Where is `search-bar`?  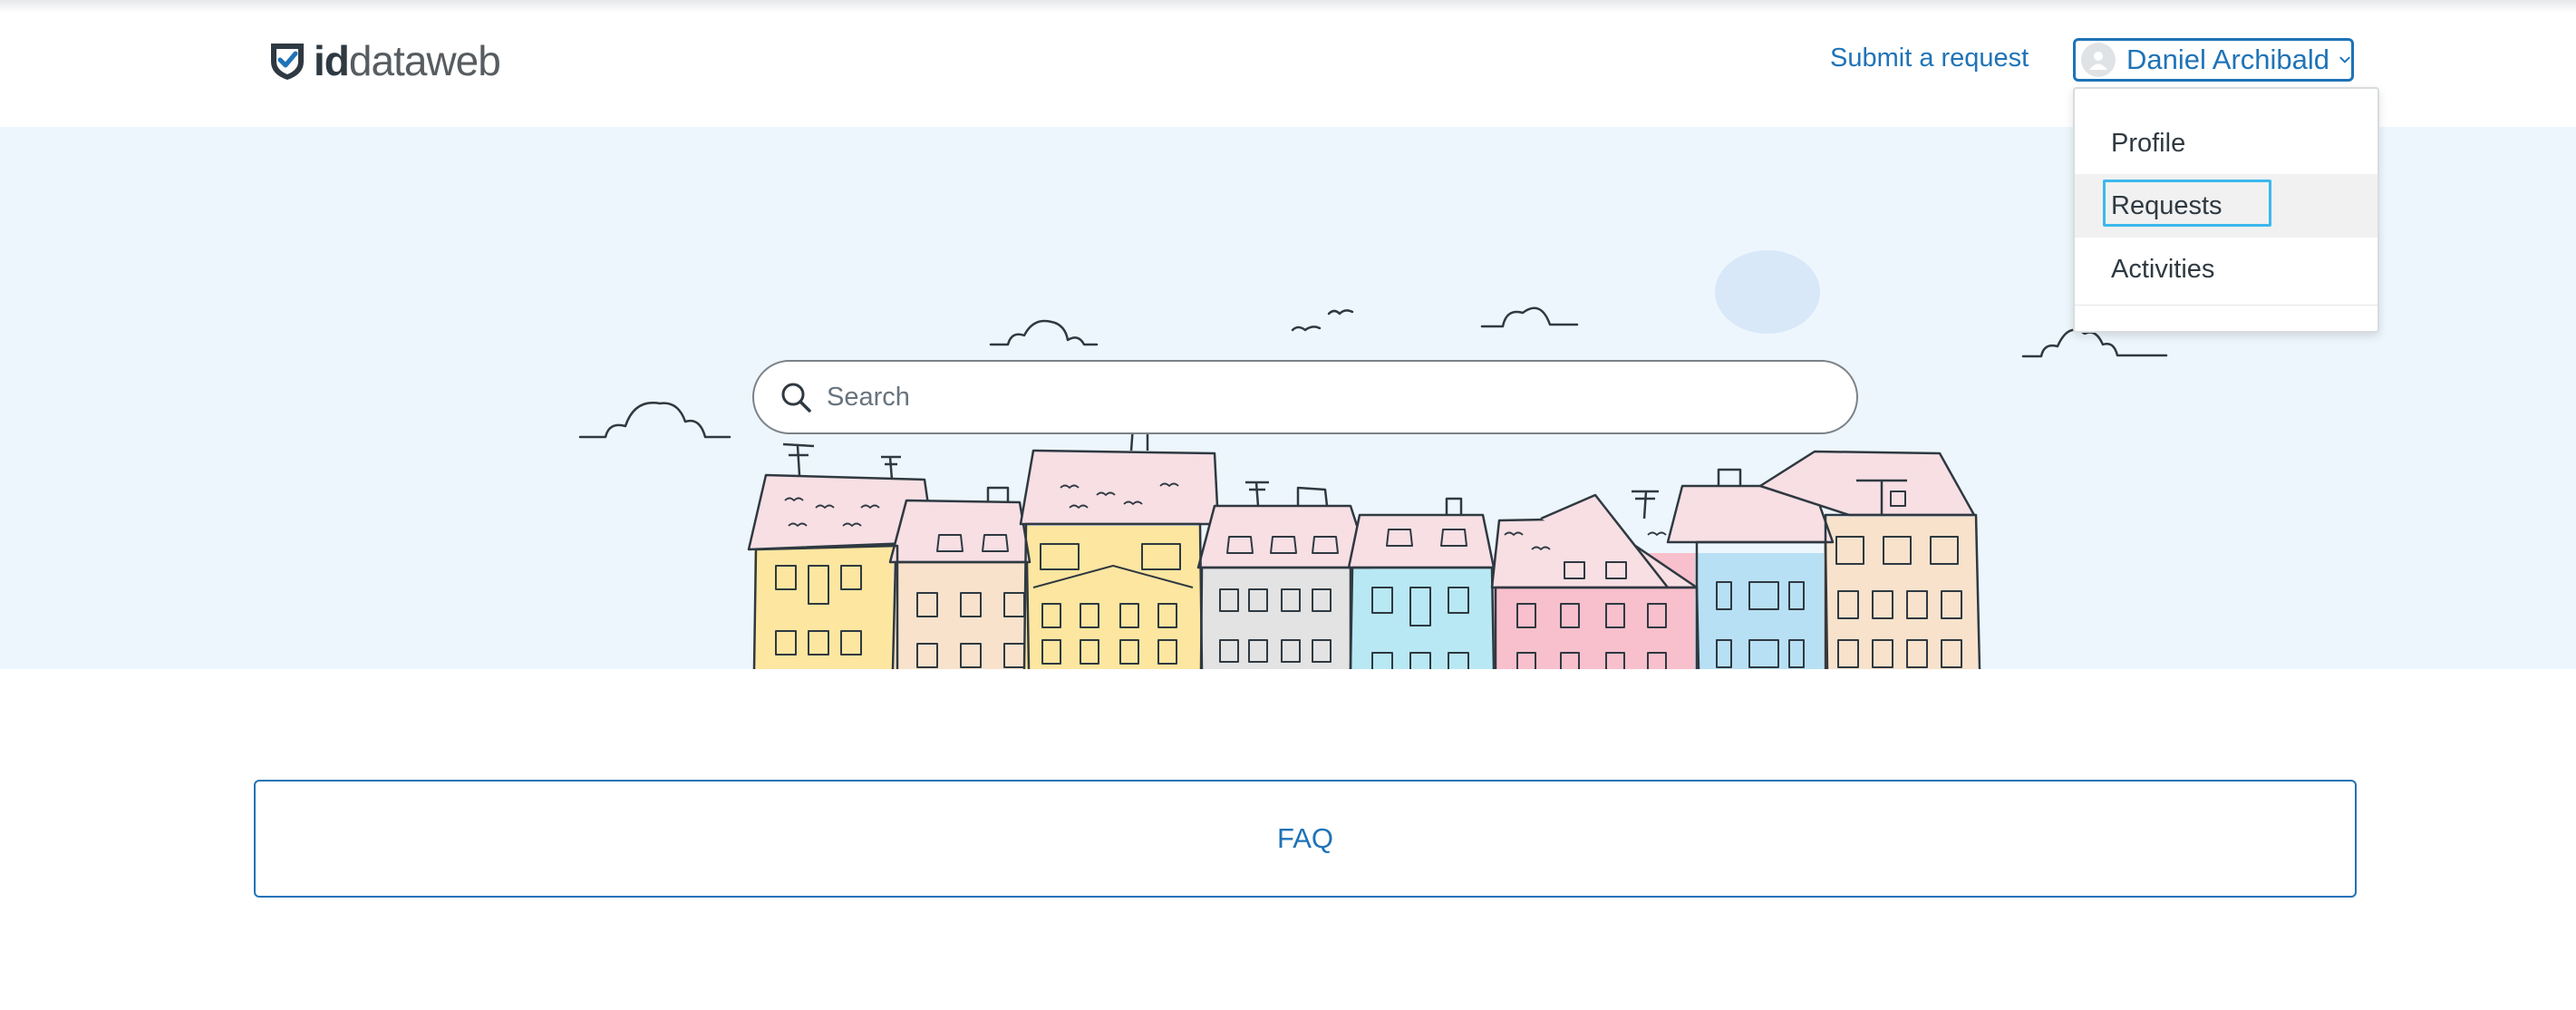
search-bar is located at coordinates (1305, 397).